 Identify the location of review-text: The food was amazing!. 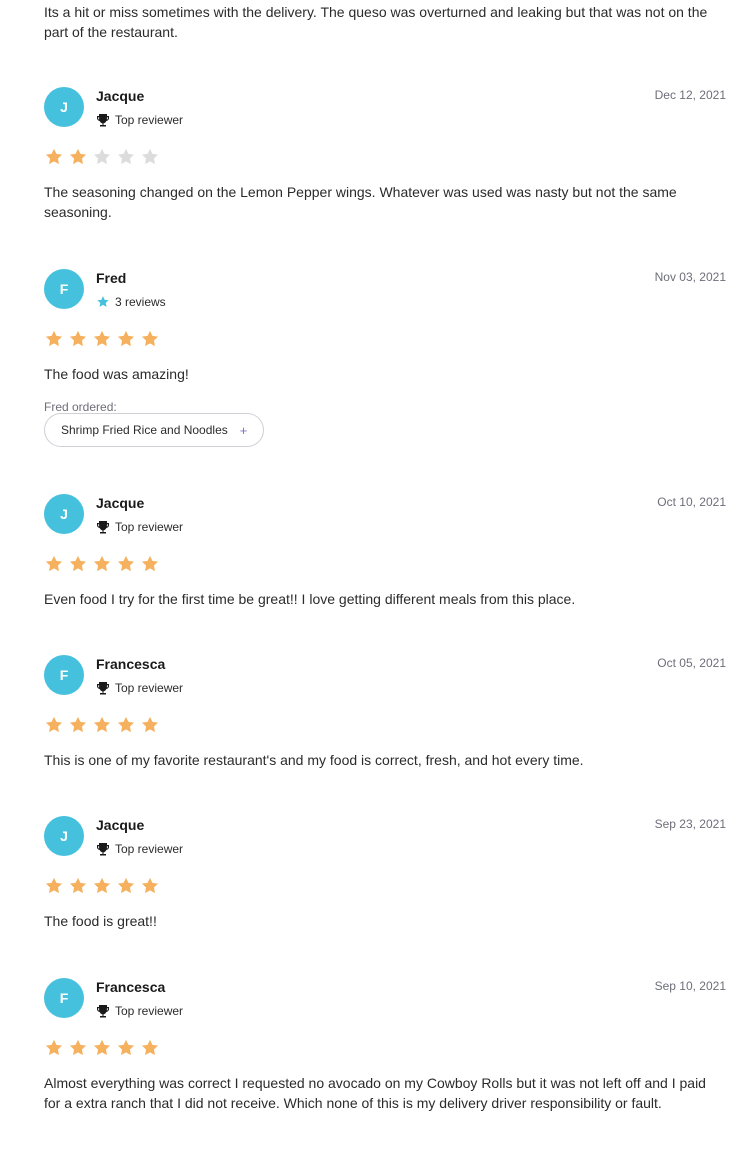
(116, 374).